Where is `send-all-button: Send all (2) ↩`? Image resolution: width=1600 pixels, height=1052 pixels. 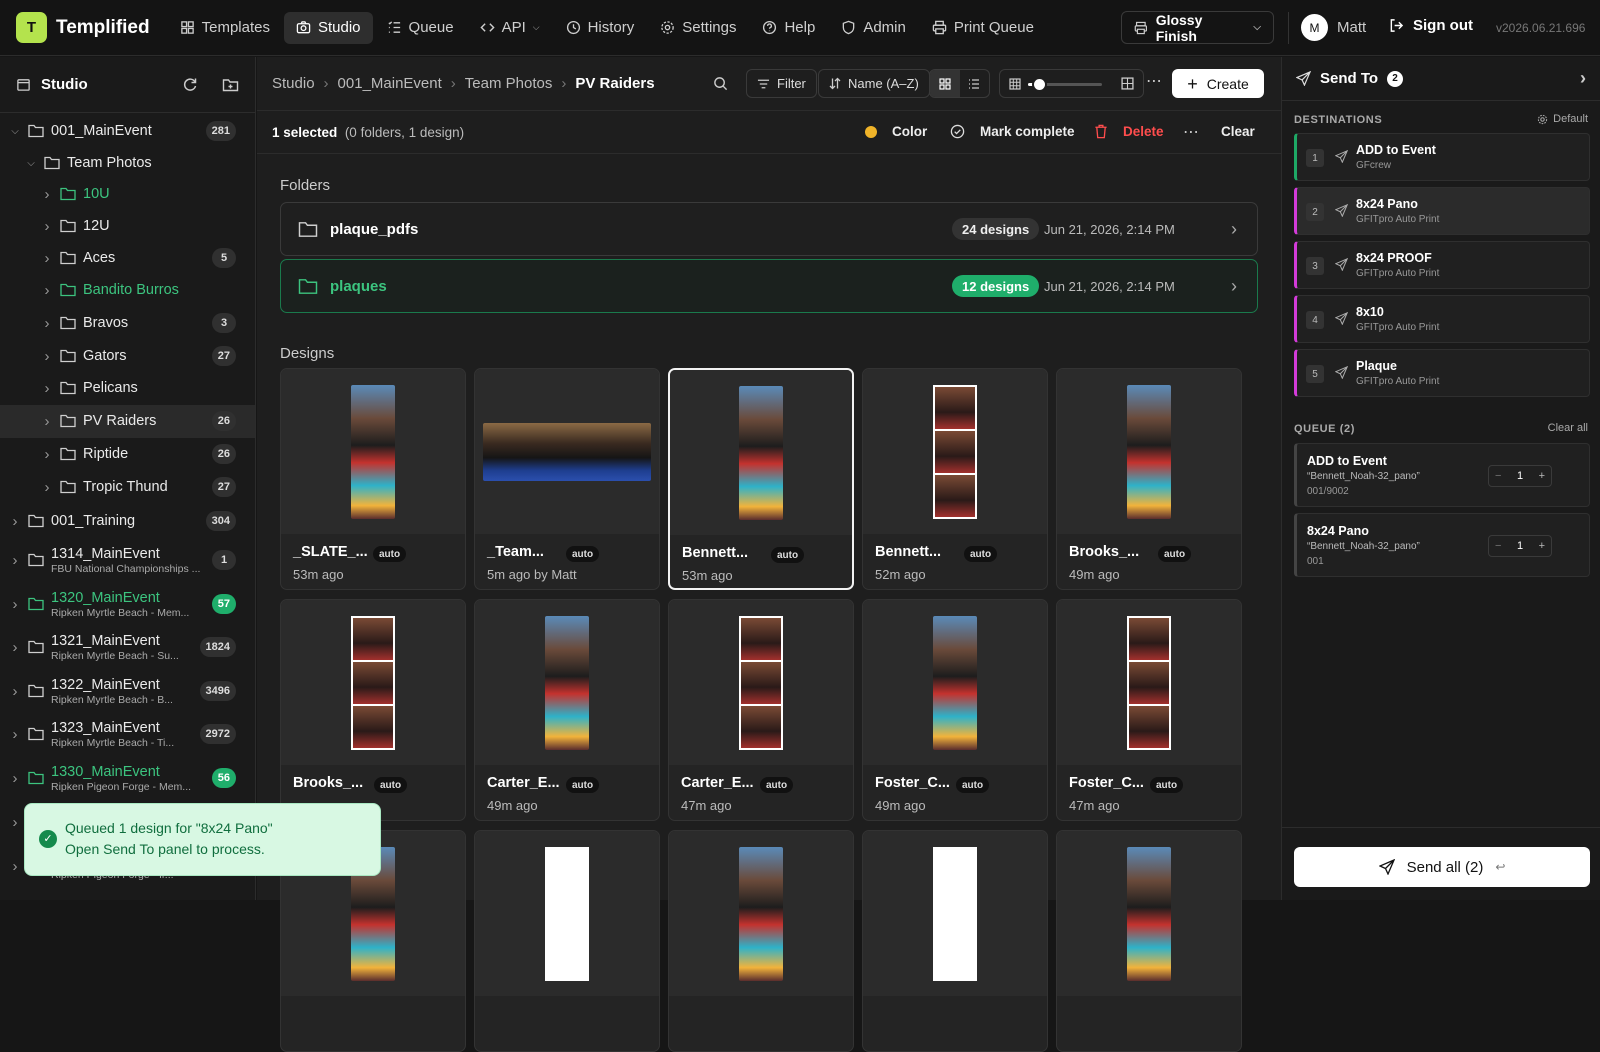 send-all-button: Send all (2) ↩ is located at coordinates (1442, 867).